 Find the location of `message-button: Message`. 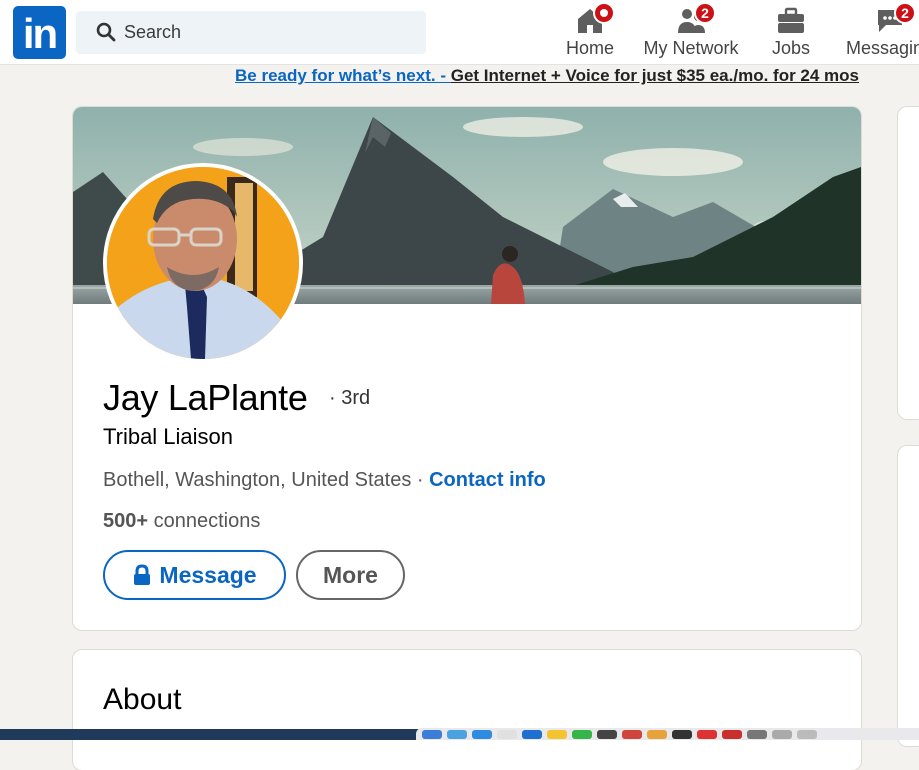

message-button: Message is located at coordinates (194, 575).